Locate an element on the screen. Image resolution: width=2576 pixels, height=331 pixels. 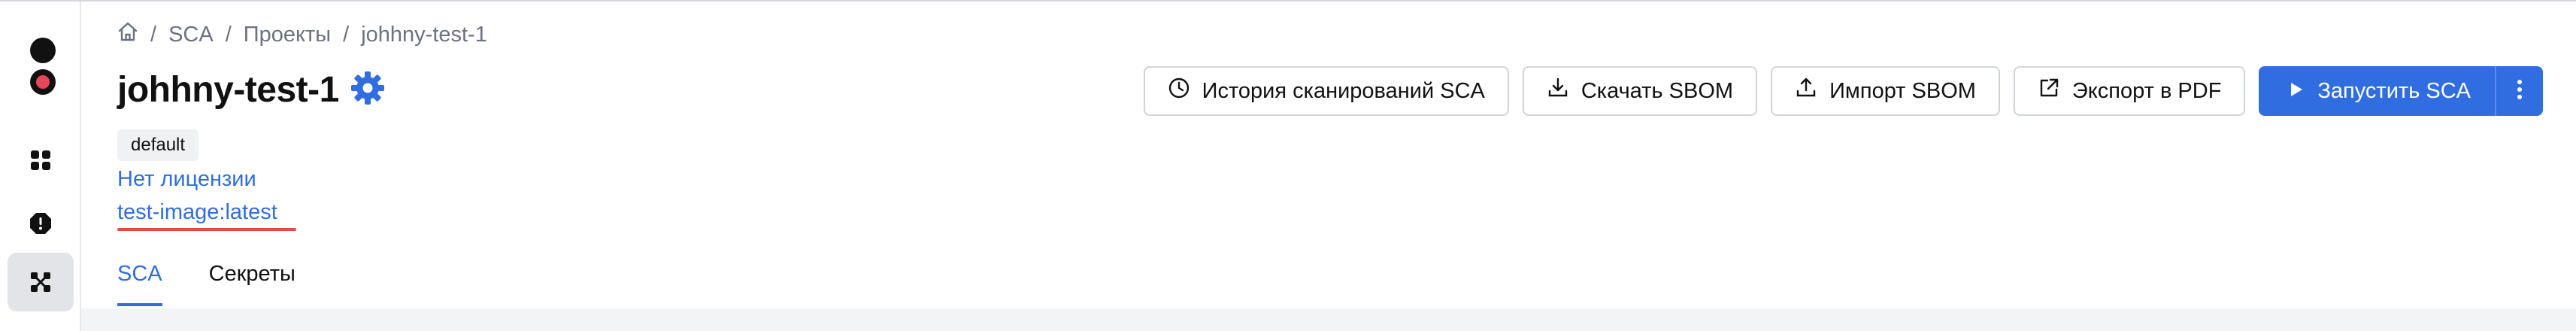
clock-icon is located at coordinates (1179, 91).